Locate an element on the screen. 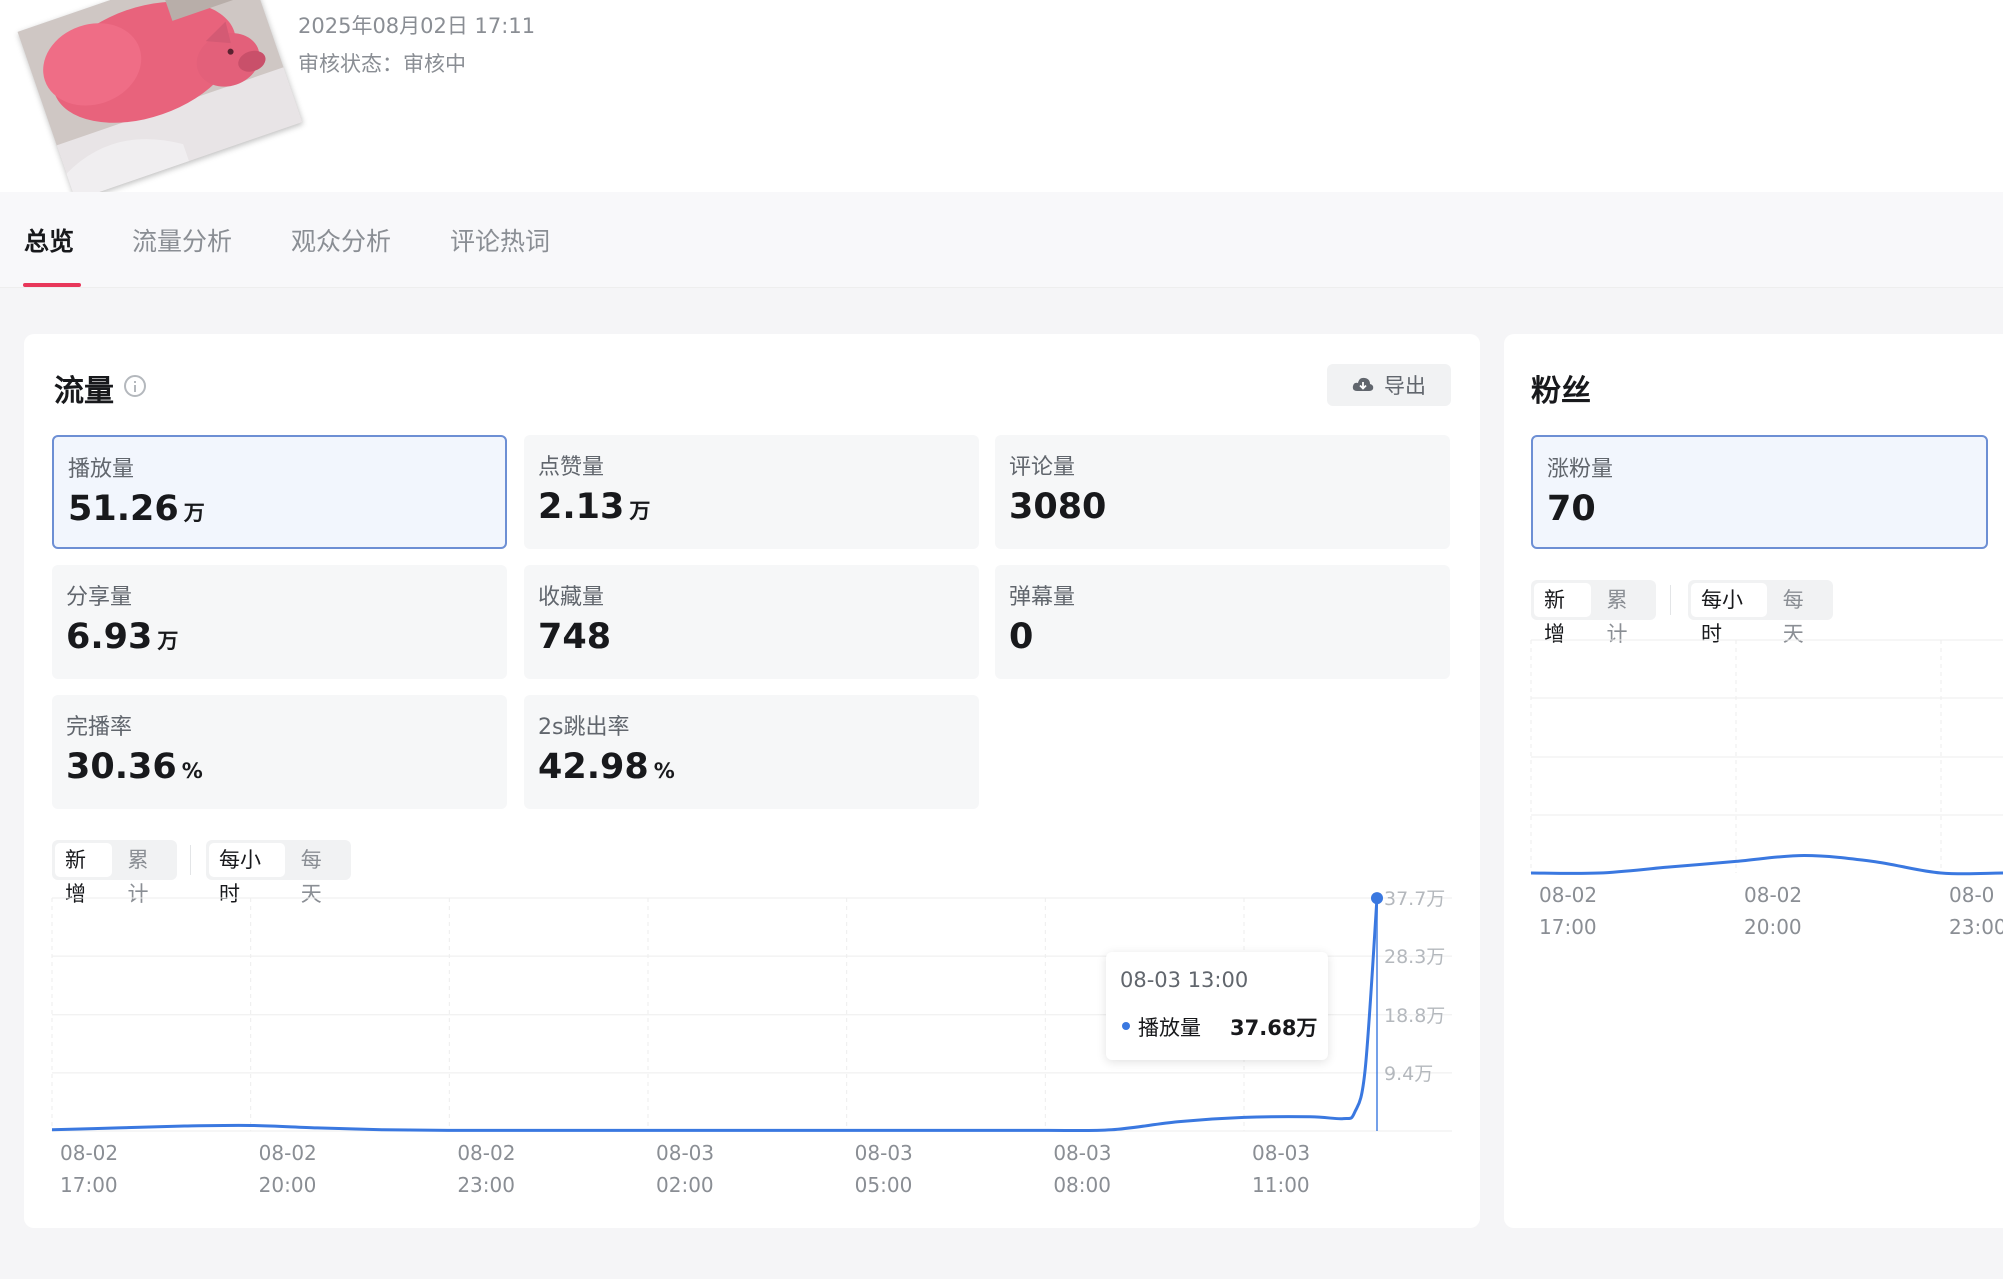  metric-bounce-rate: 2s跳出率 42.98% is located at coordinates (751, 752).